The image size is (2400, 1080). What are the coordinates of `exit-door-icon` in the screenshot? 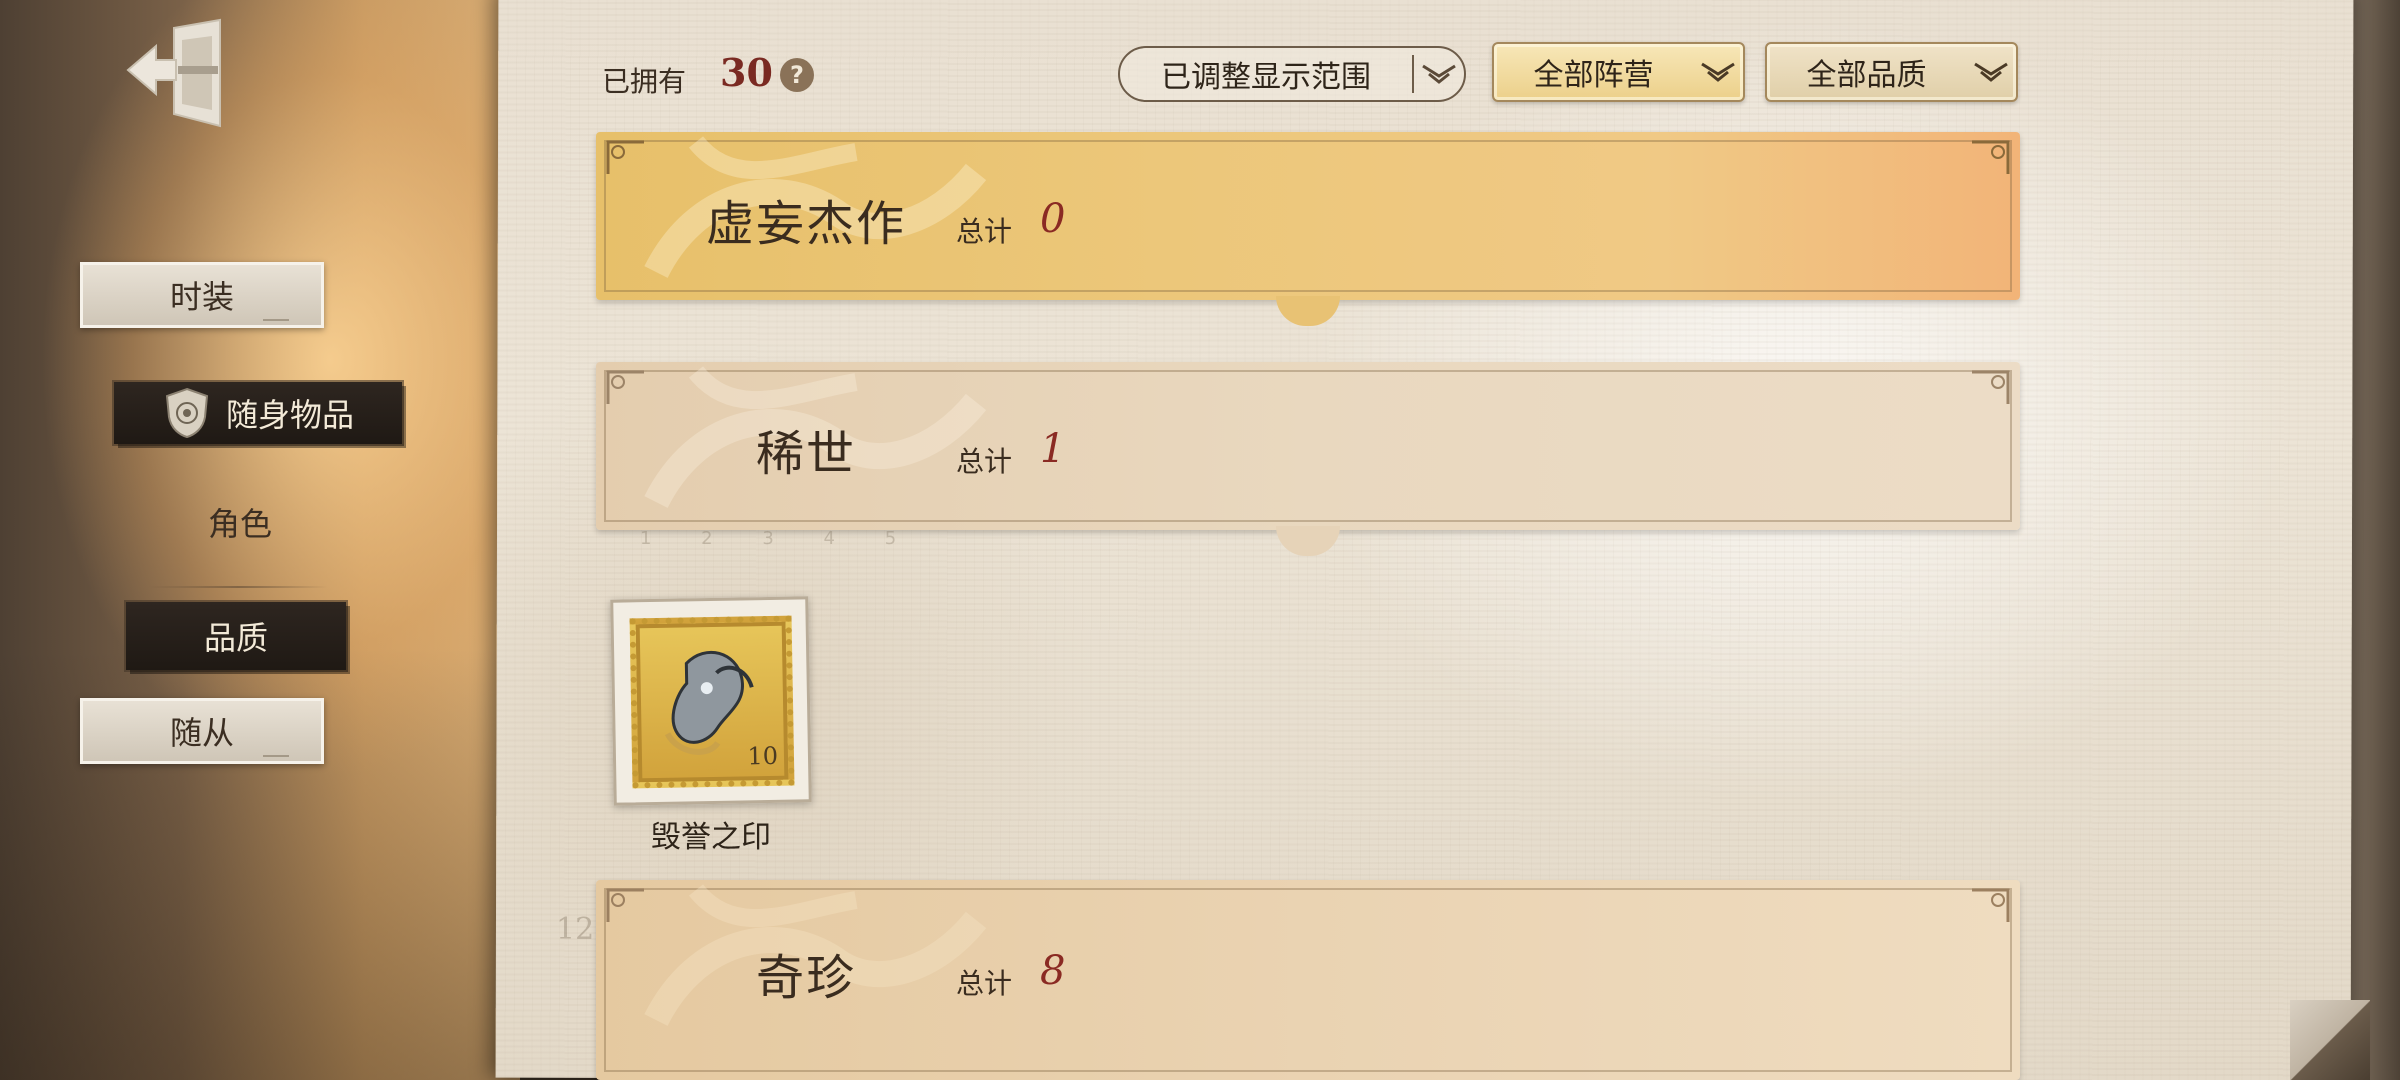 It's located at (173, 73).